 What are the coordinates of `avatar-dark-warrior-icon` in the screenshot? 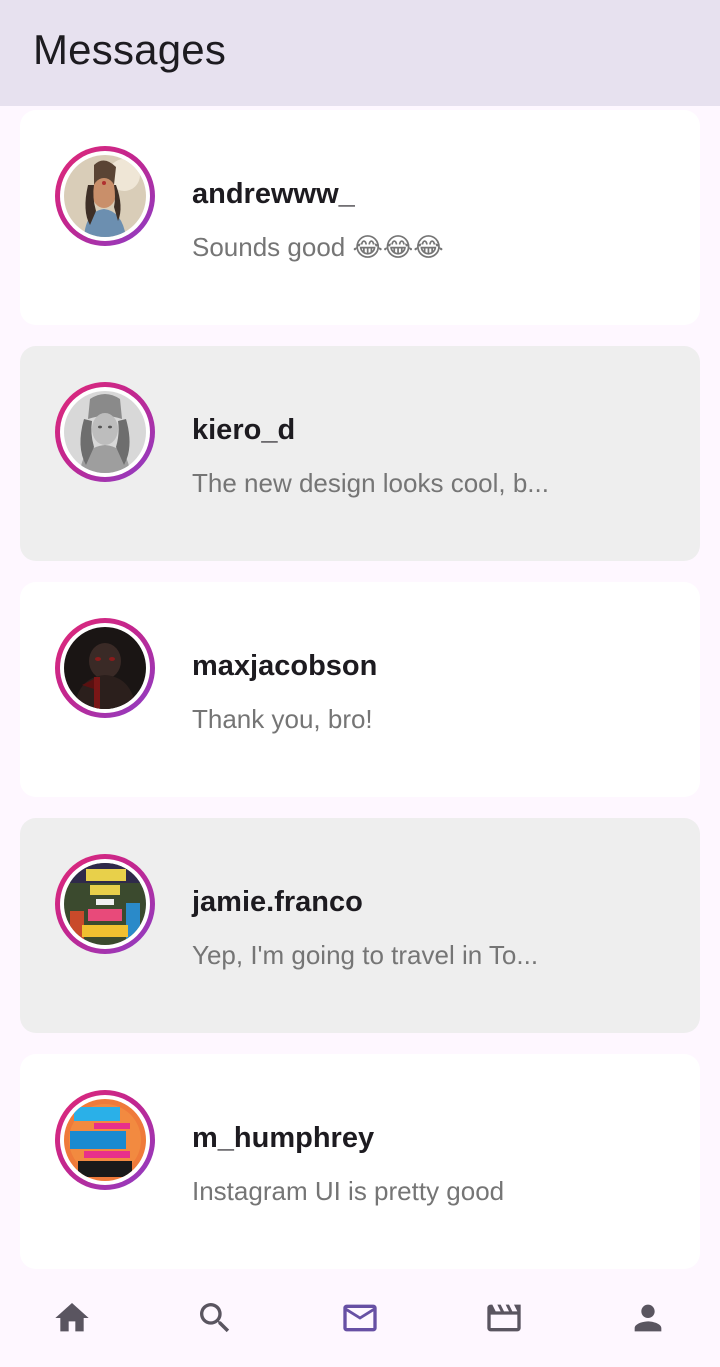 It's located at (105, 668).